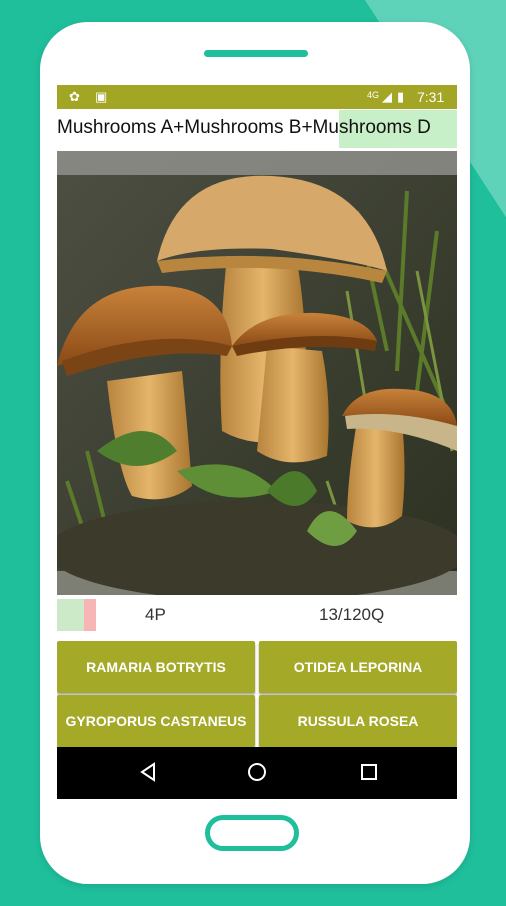 The image size is (506, 906). What do you see at coordinates (252, 833) in the screenshot?
I see `phone-home-button` at bounding box center [252, 833].